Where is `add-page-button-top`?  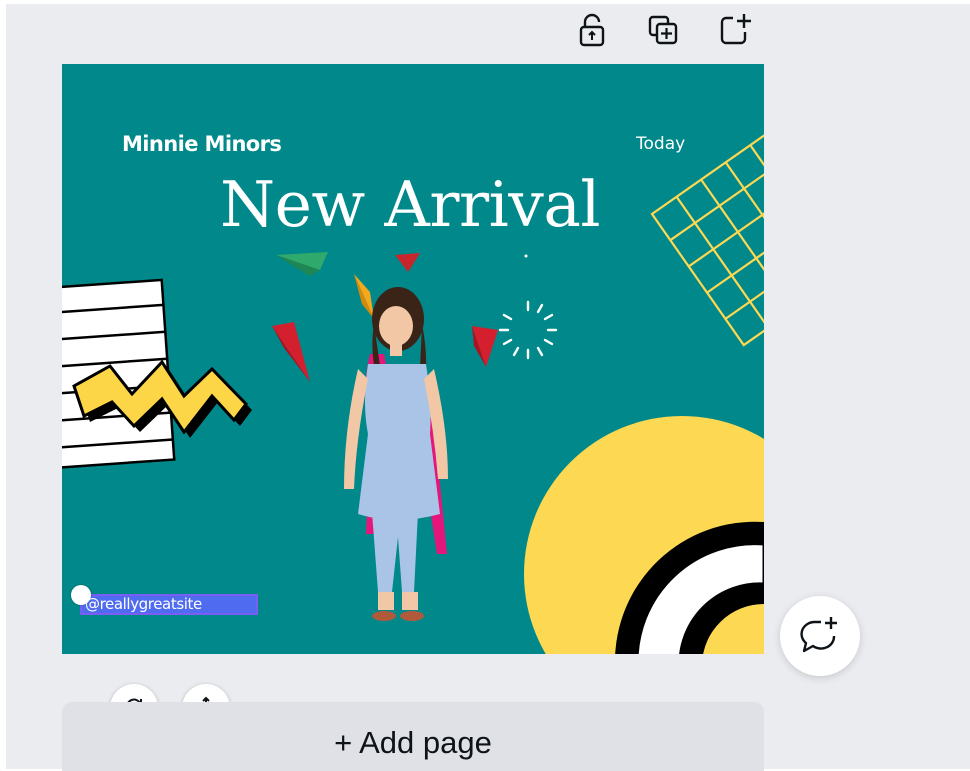 add-page-button-top is located at coordinates (734, 30).